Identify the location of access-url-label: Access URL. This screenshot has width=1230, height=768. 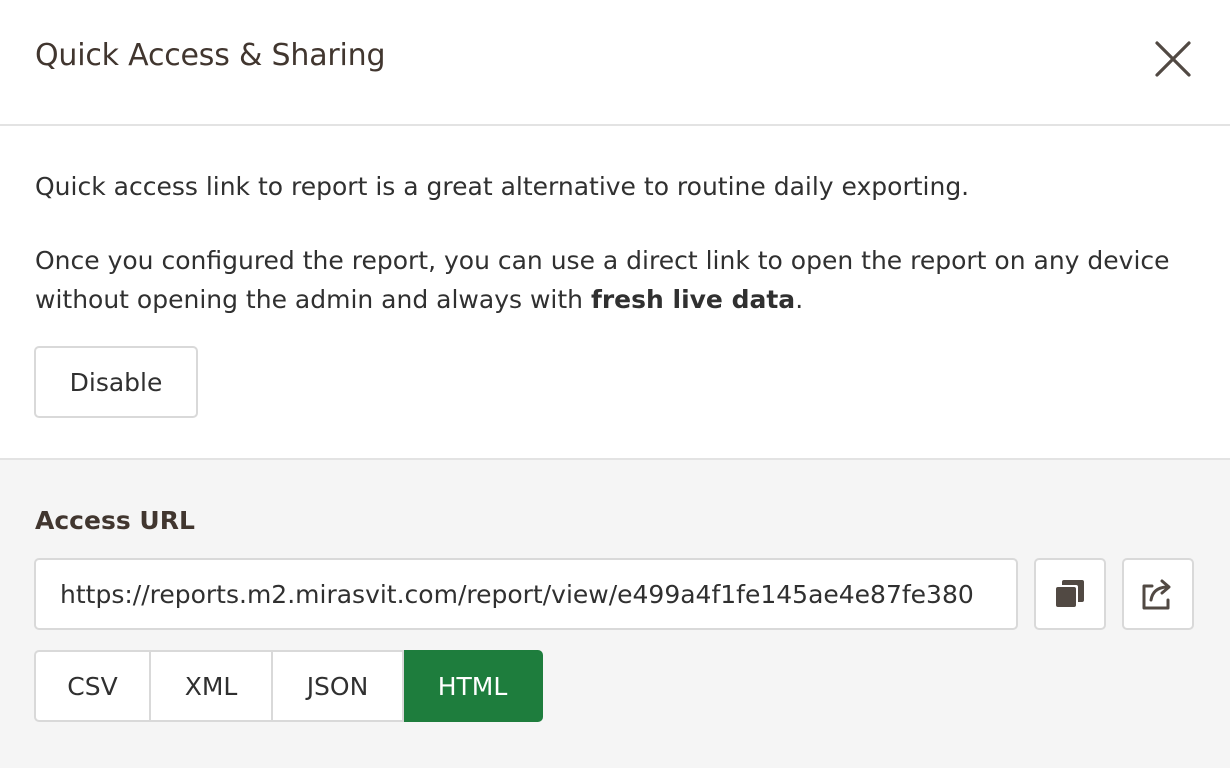
(115, 520).